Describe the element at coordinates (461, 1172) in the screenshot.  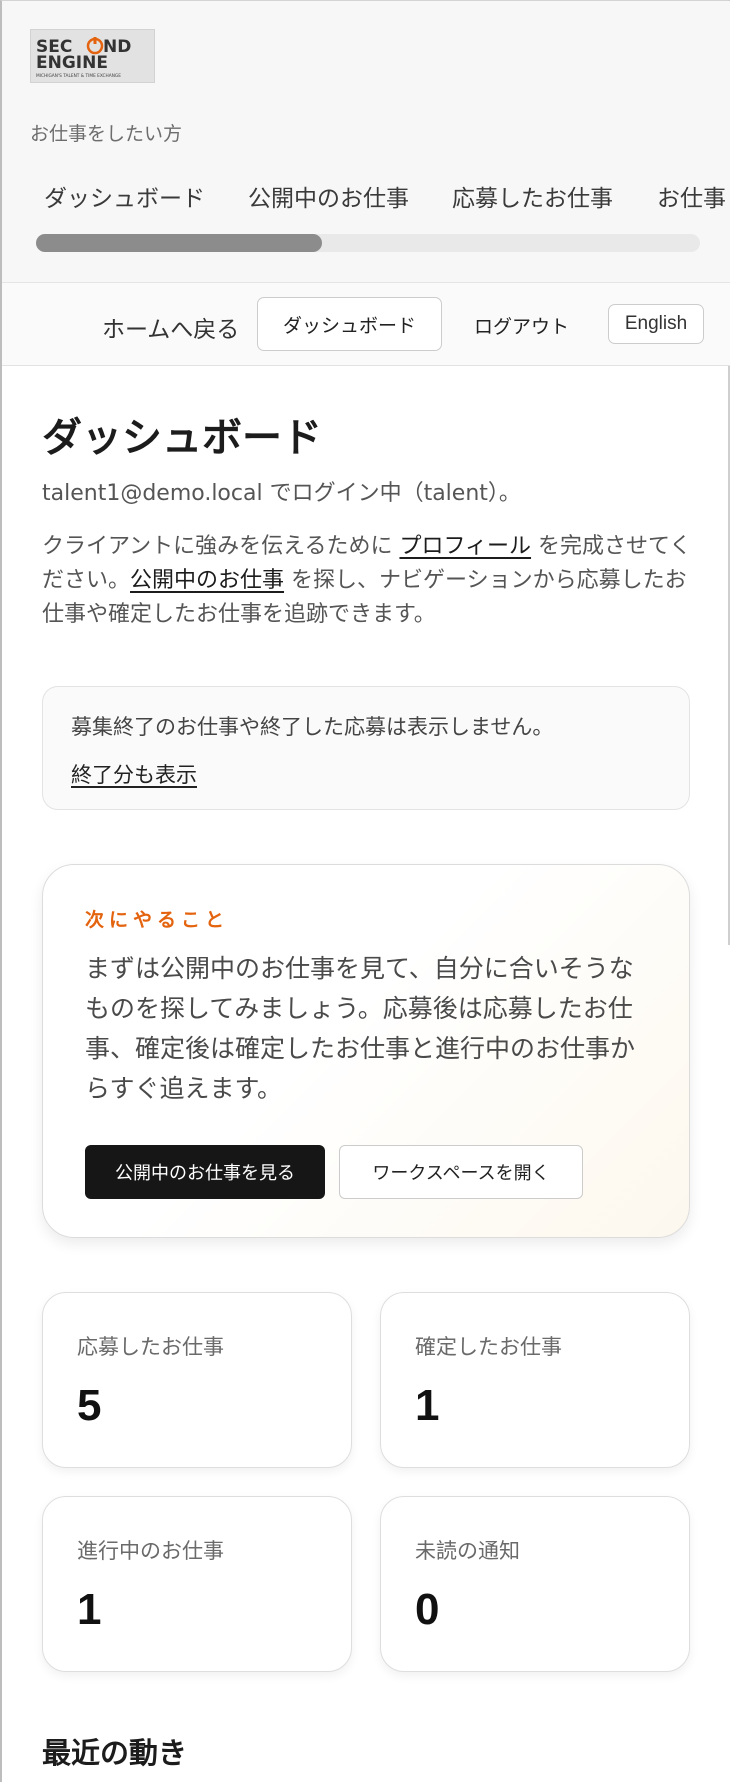
I see `open-workspace-button: ワークスペースを開く` at that location.